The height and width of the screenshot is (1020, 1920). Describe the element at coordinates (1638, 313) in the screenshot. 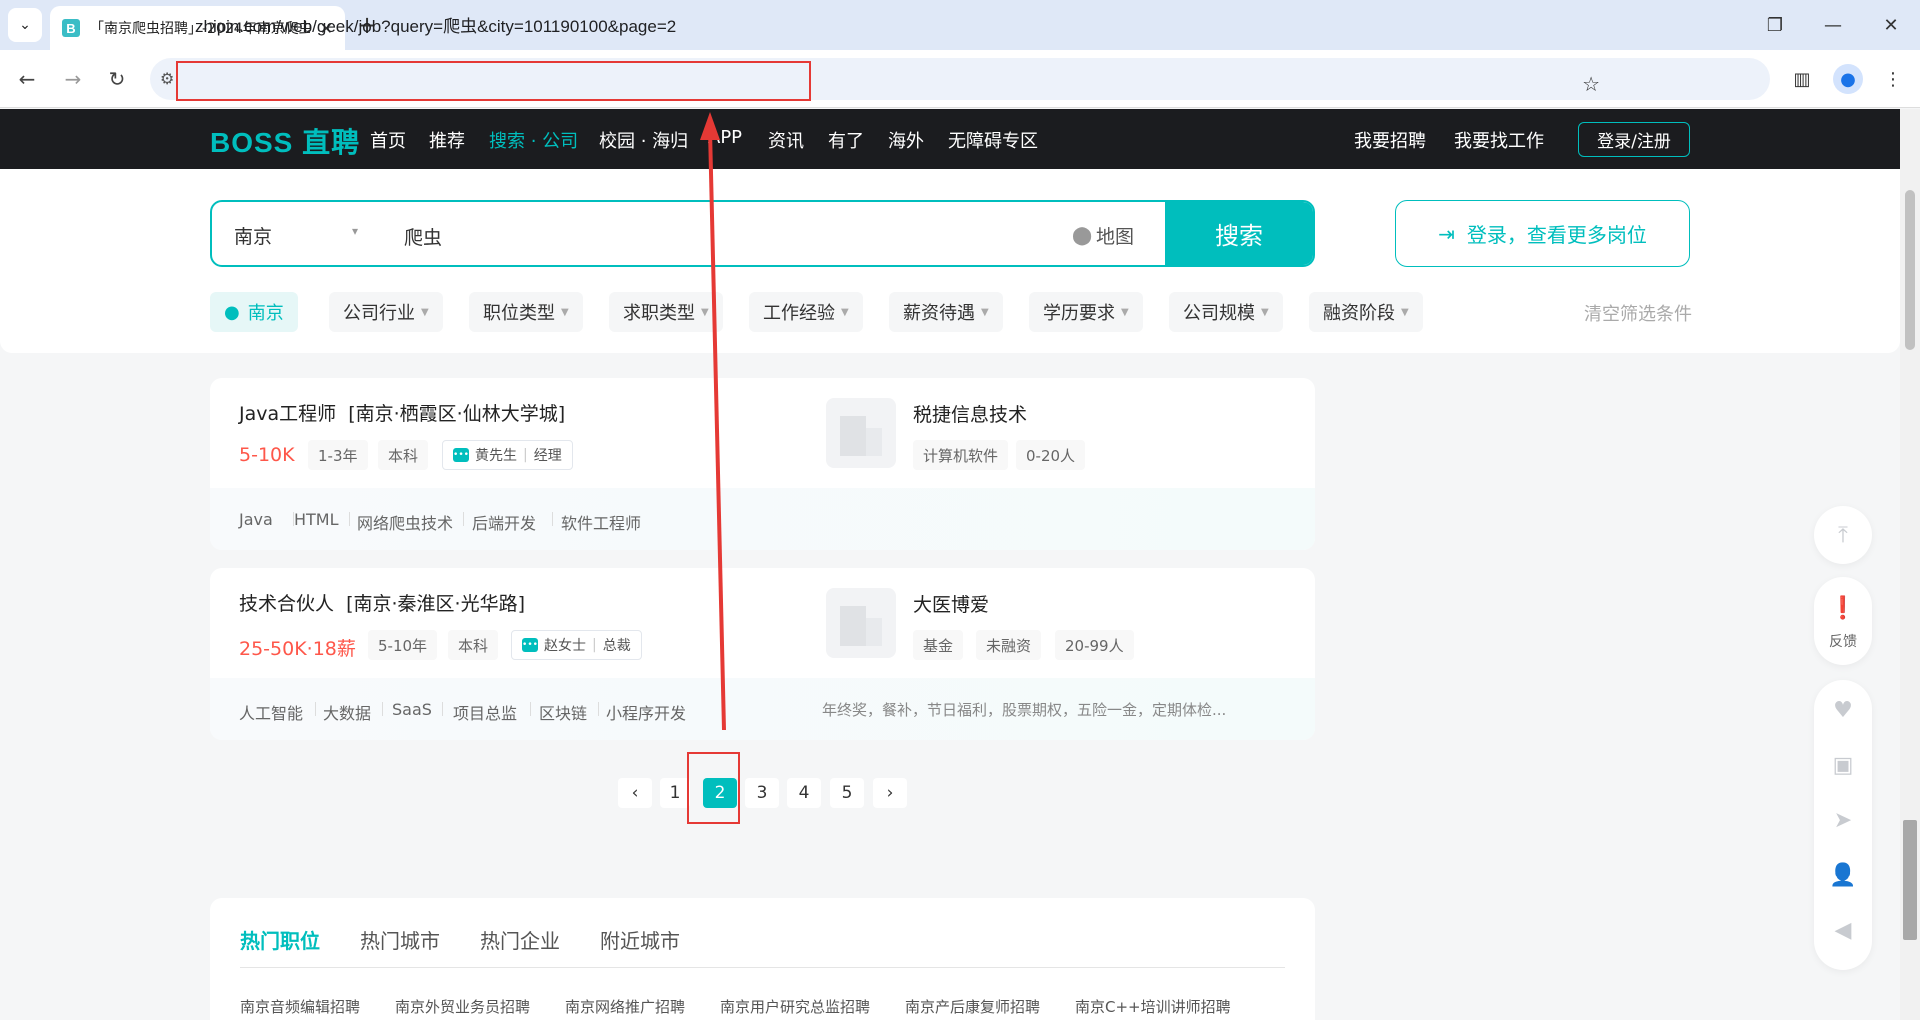

I see `clear-filters-link: 清空筛选条件` at that location.